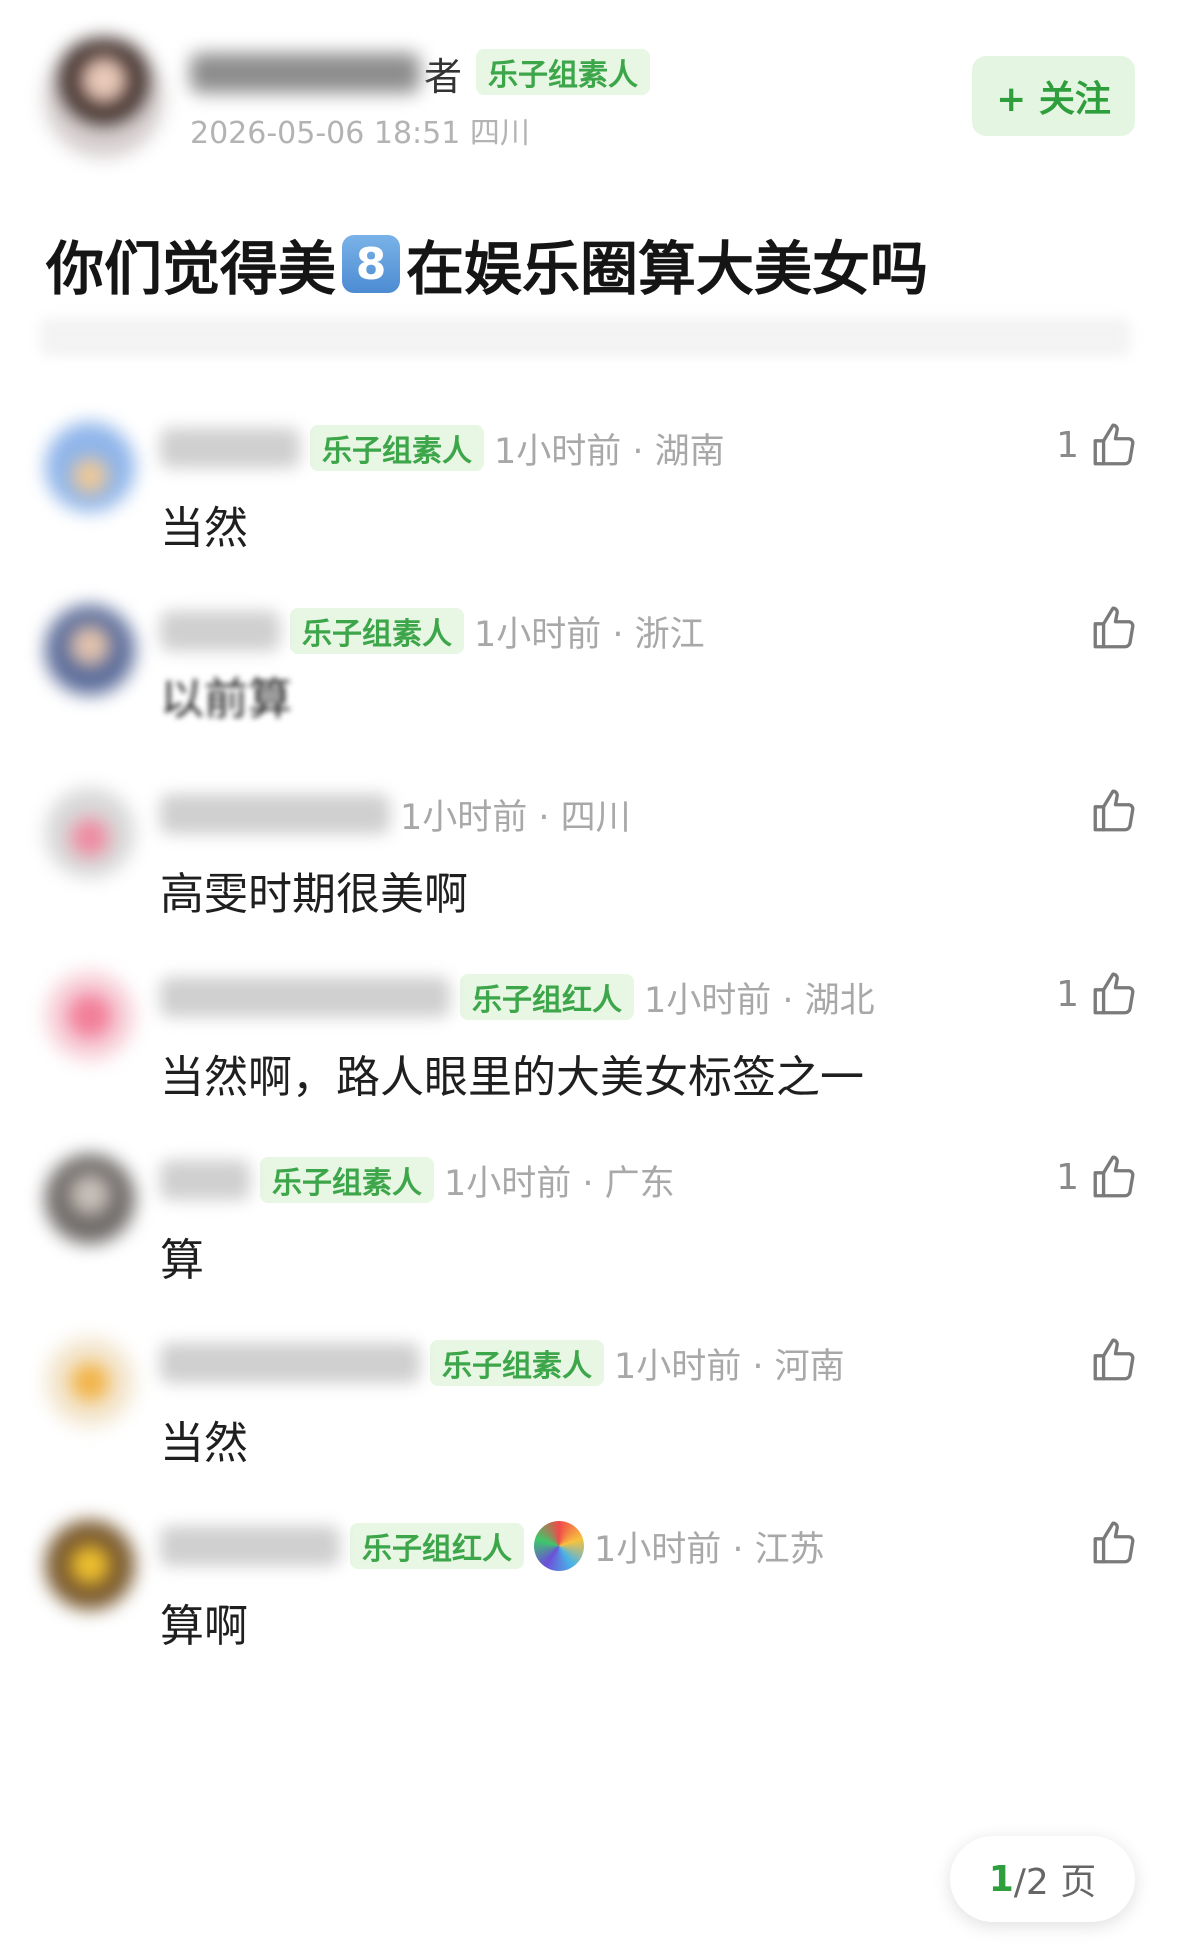 The height and width of the screenshot is (1953, 1179). What do you see at coordinates (709, 1549) in the screenshot?
I see `comment-time-location: 1小时前 · 江苏` at bounding box center [709, 1549].